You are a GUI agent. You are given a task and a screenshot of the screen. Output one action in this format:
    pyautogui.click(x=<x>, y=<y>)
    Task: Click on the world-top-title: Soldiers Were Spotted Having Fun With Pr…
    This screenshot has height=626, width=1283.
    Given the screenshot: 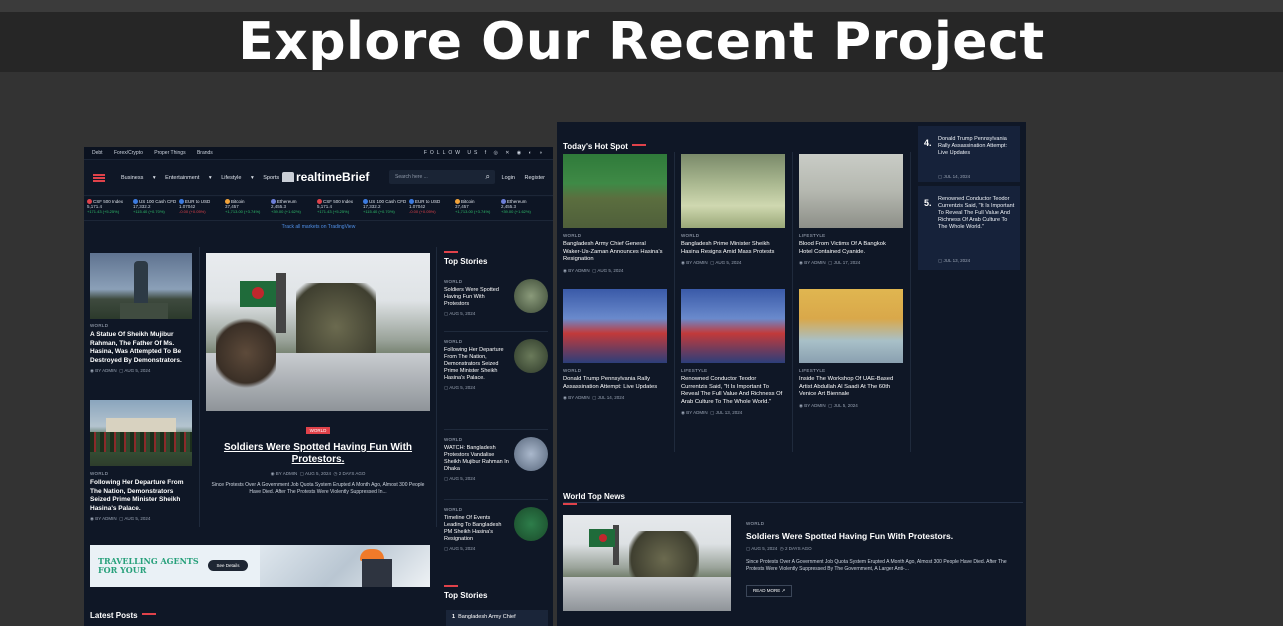 What is the action you would take?
    pyautogui.click(x=882, y=536)
    